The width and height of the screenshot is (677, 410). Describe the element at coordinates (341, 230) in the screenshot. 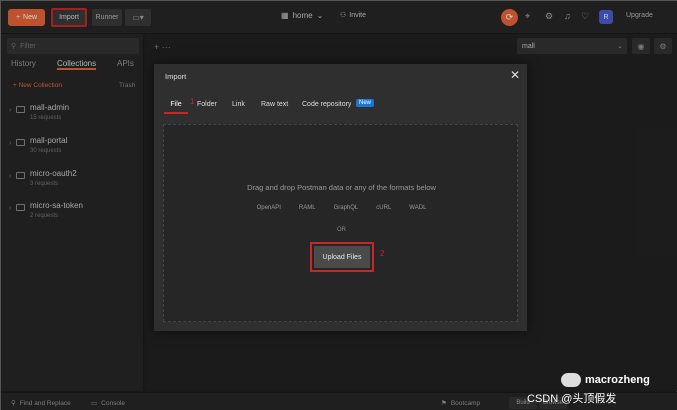

I see `or-separator: OR` at that location.